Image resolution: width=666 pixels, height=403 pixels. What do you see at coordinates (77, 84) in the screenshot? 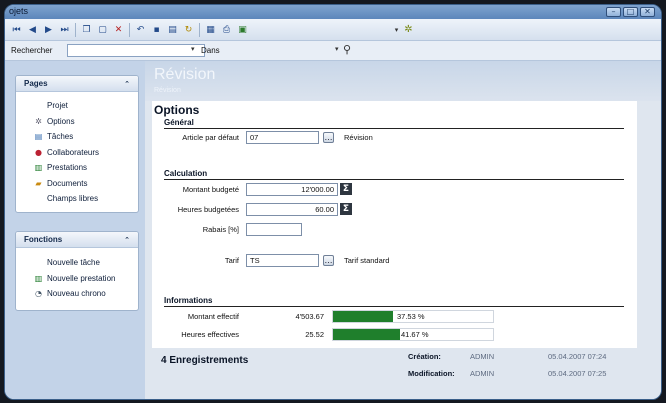
I see `pages-panel-header: Pages ⌃` at bounding box center [77, 84].